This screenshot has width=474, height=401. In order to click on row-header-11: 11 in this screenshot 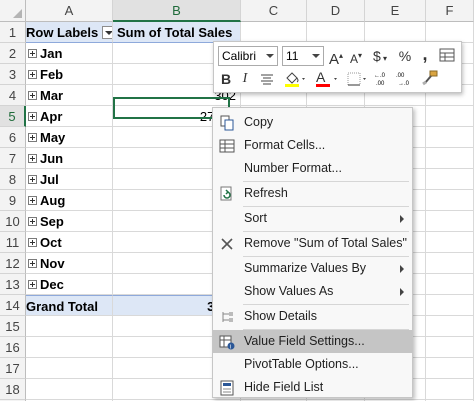, I will do `click(13, 242)`.